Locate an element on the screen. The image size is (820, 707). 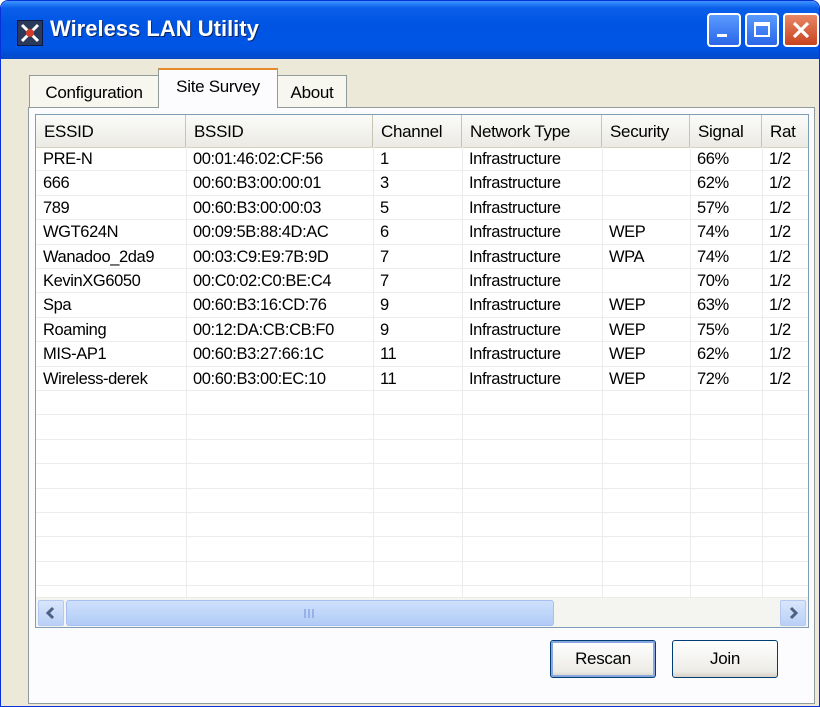
table-cell: 00:60:B3:00:00:03 is located at coordinates (257, 207).